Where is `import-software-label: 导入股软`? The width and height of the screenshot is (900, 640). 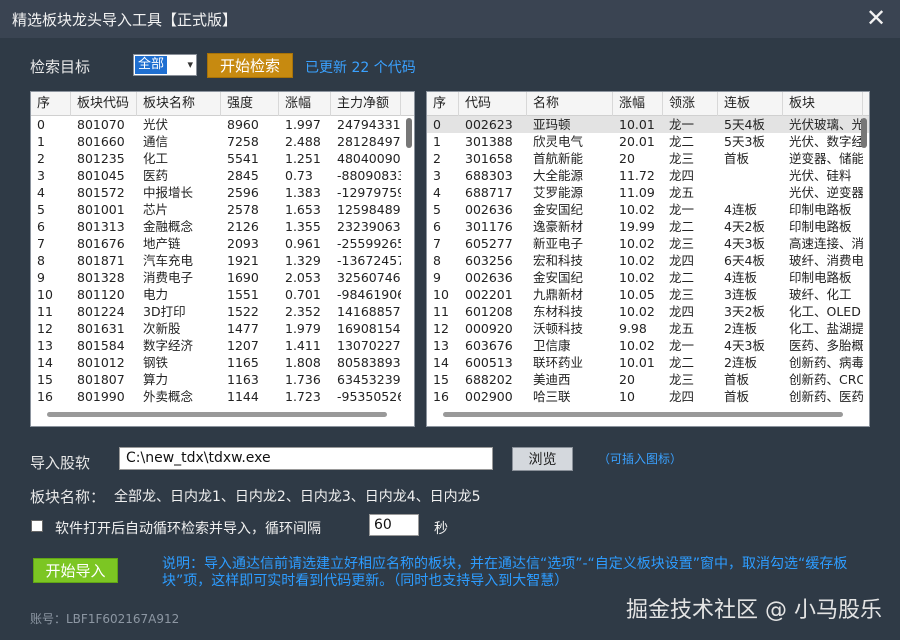
import-software-label: 导入股软 is located at coordinates (60, 463).